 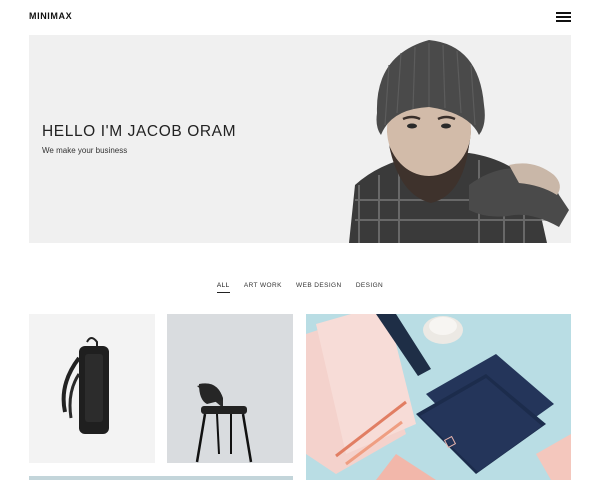 I want to click on site-header: MINIMAX, so click(x=300, y=17).